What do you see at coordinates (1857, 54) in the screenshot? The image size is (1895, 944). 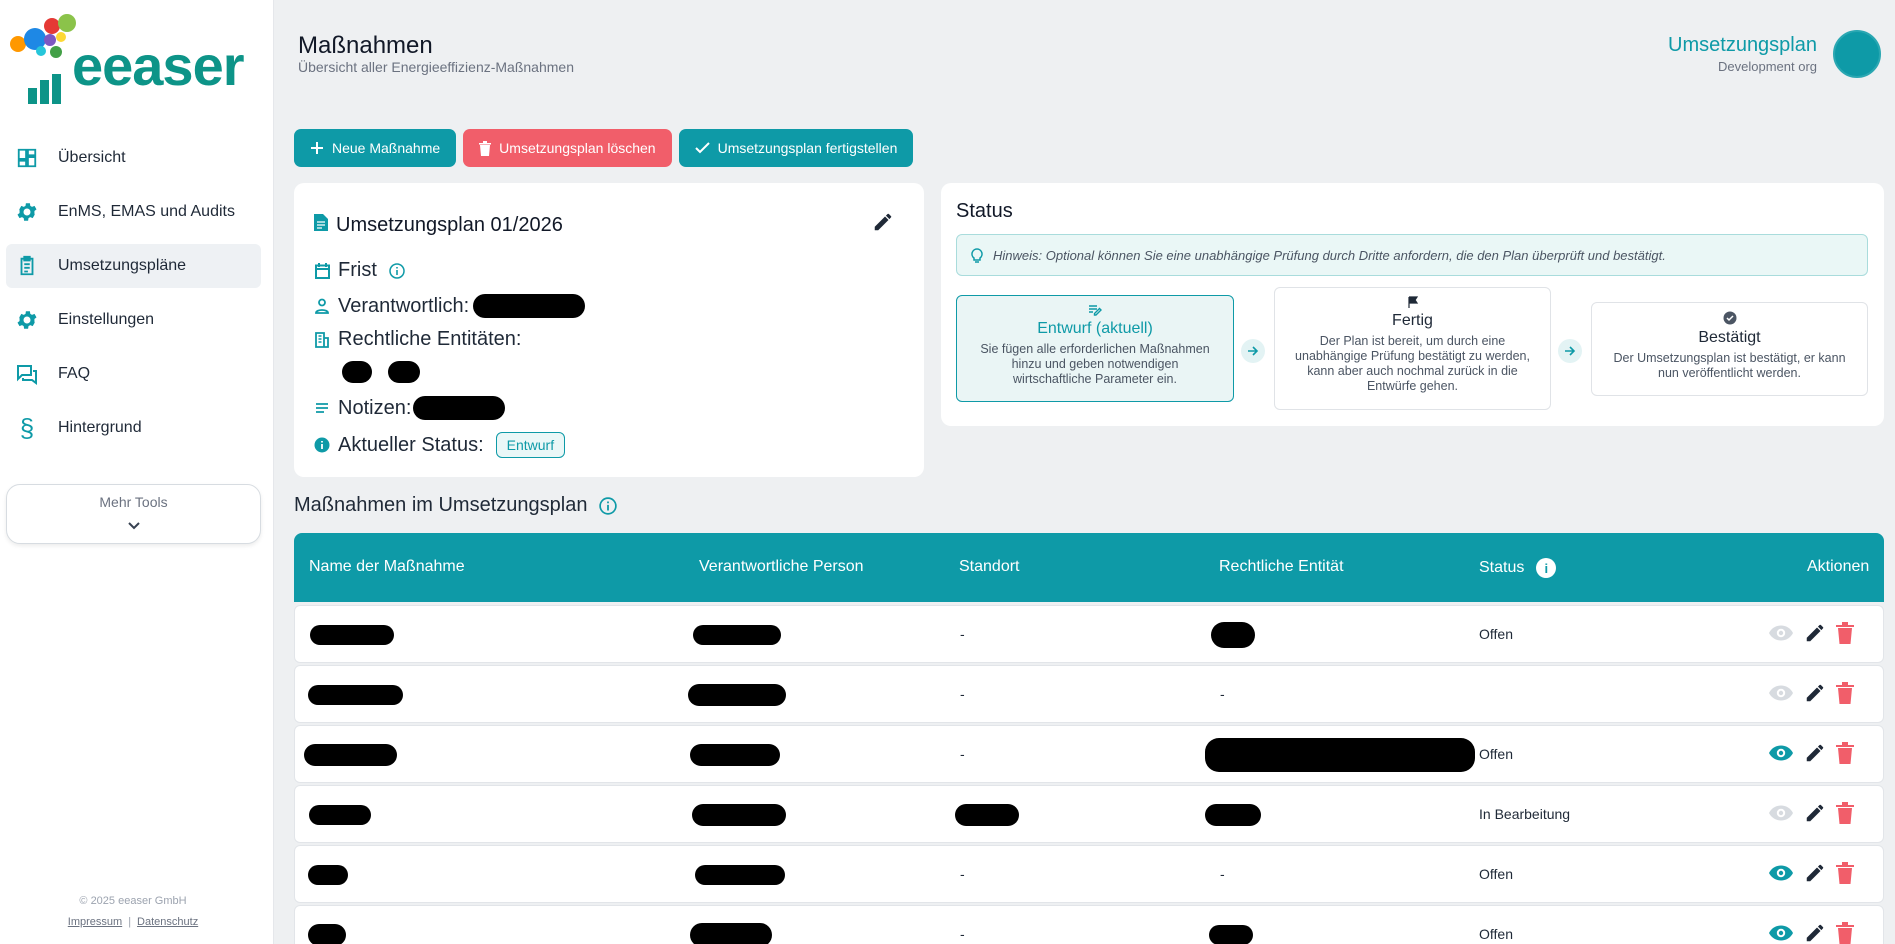 I see `avatar` at bounding box center [1857, 54].